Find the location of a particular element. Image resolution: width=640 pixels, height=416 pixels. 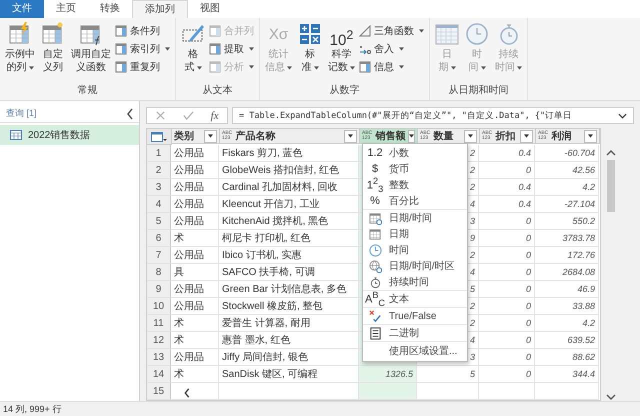

triangle-icon is located at coordinates (365, 31).